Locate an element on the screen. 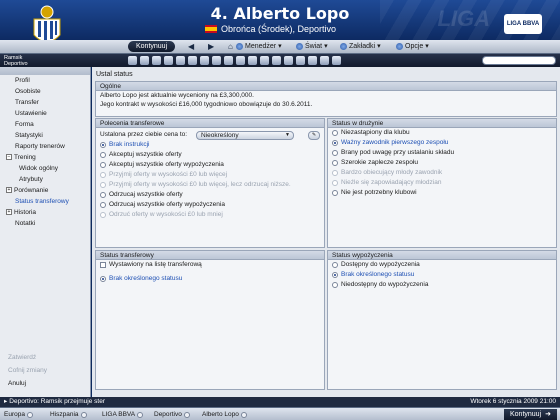 The height and width of the screenshot is (420, 560). sidebar-item-history: + Historia is located at coordinates (45, 212).